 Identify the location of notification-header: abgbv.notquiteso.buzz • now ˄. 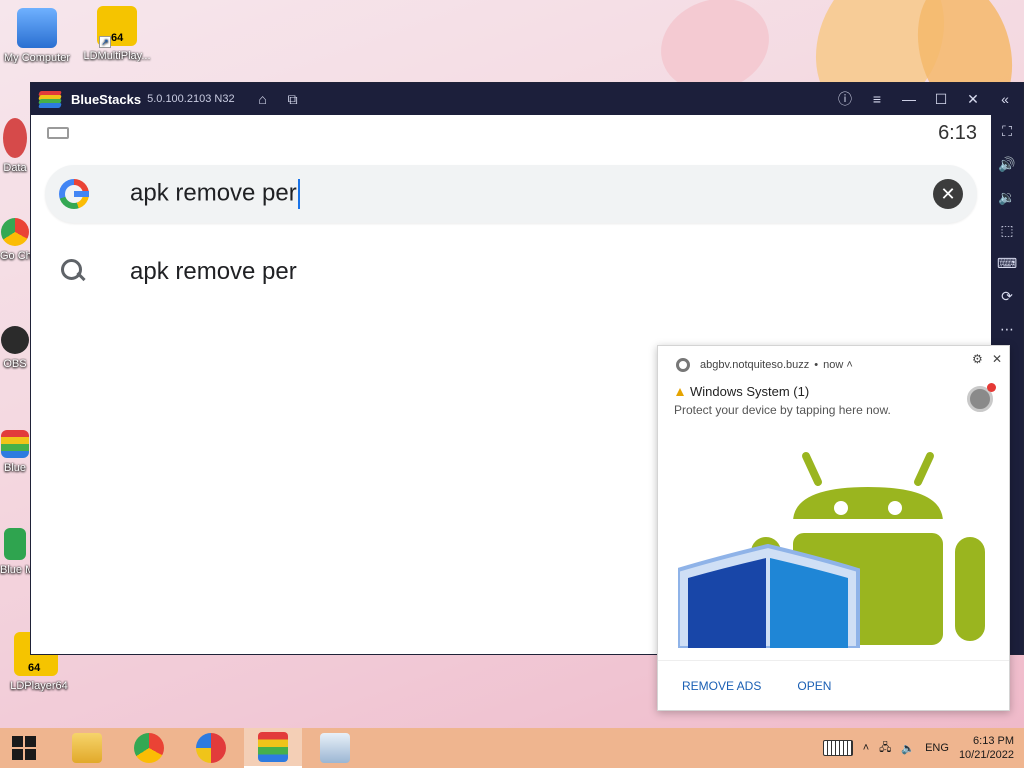
(764, 365).